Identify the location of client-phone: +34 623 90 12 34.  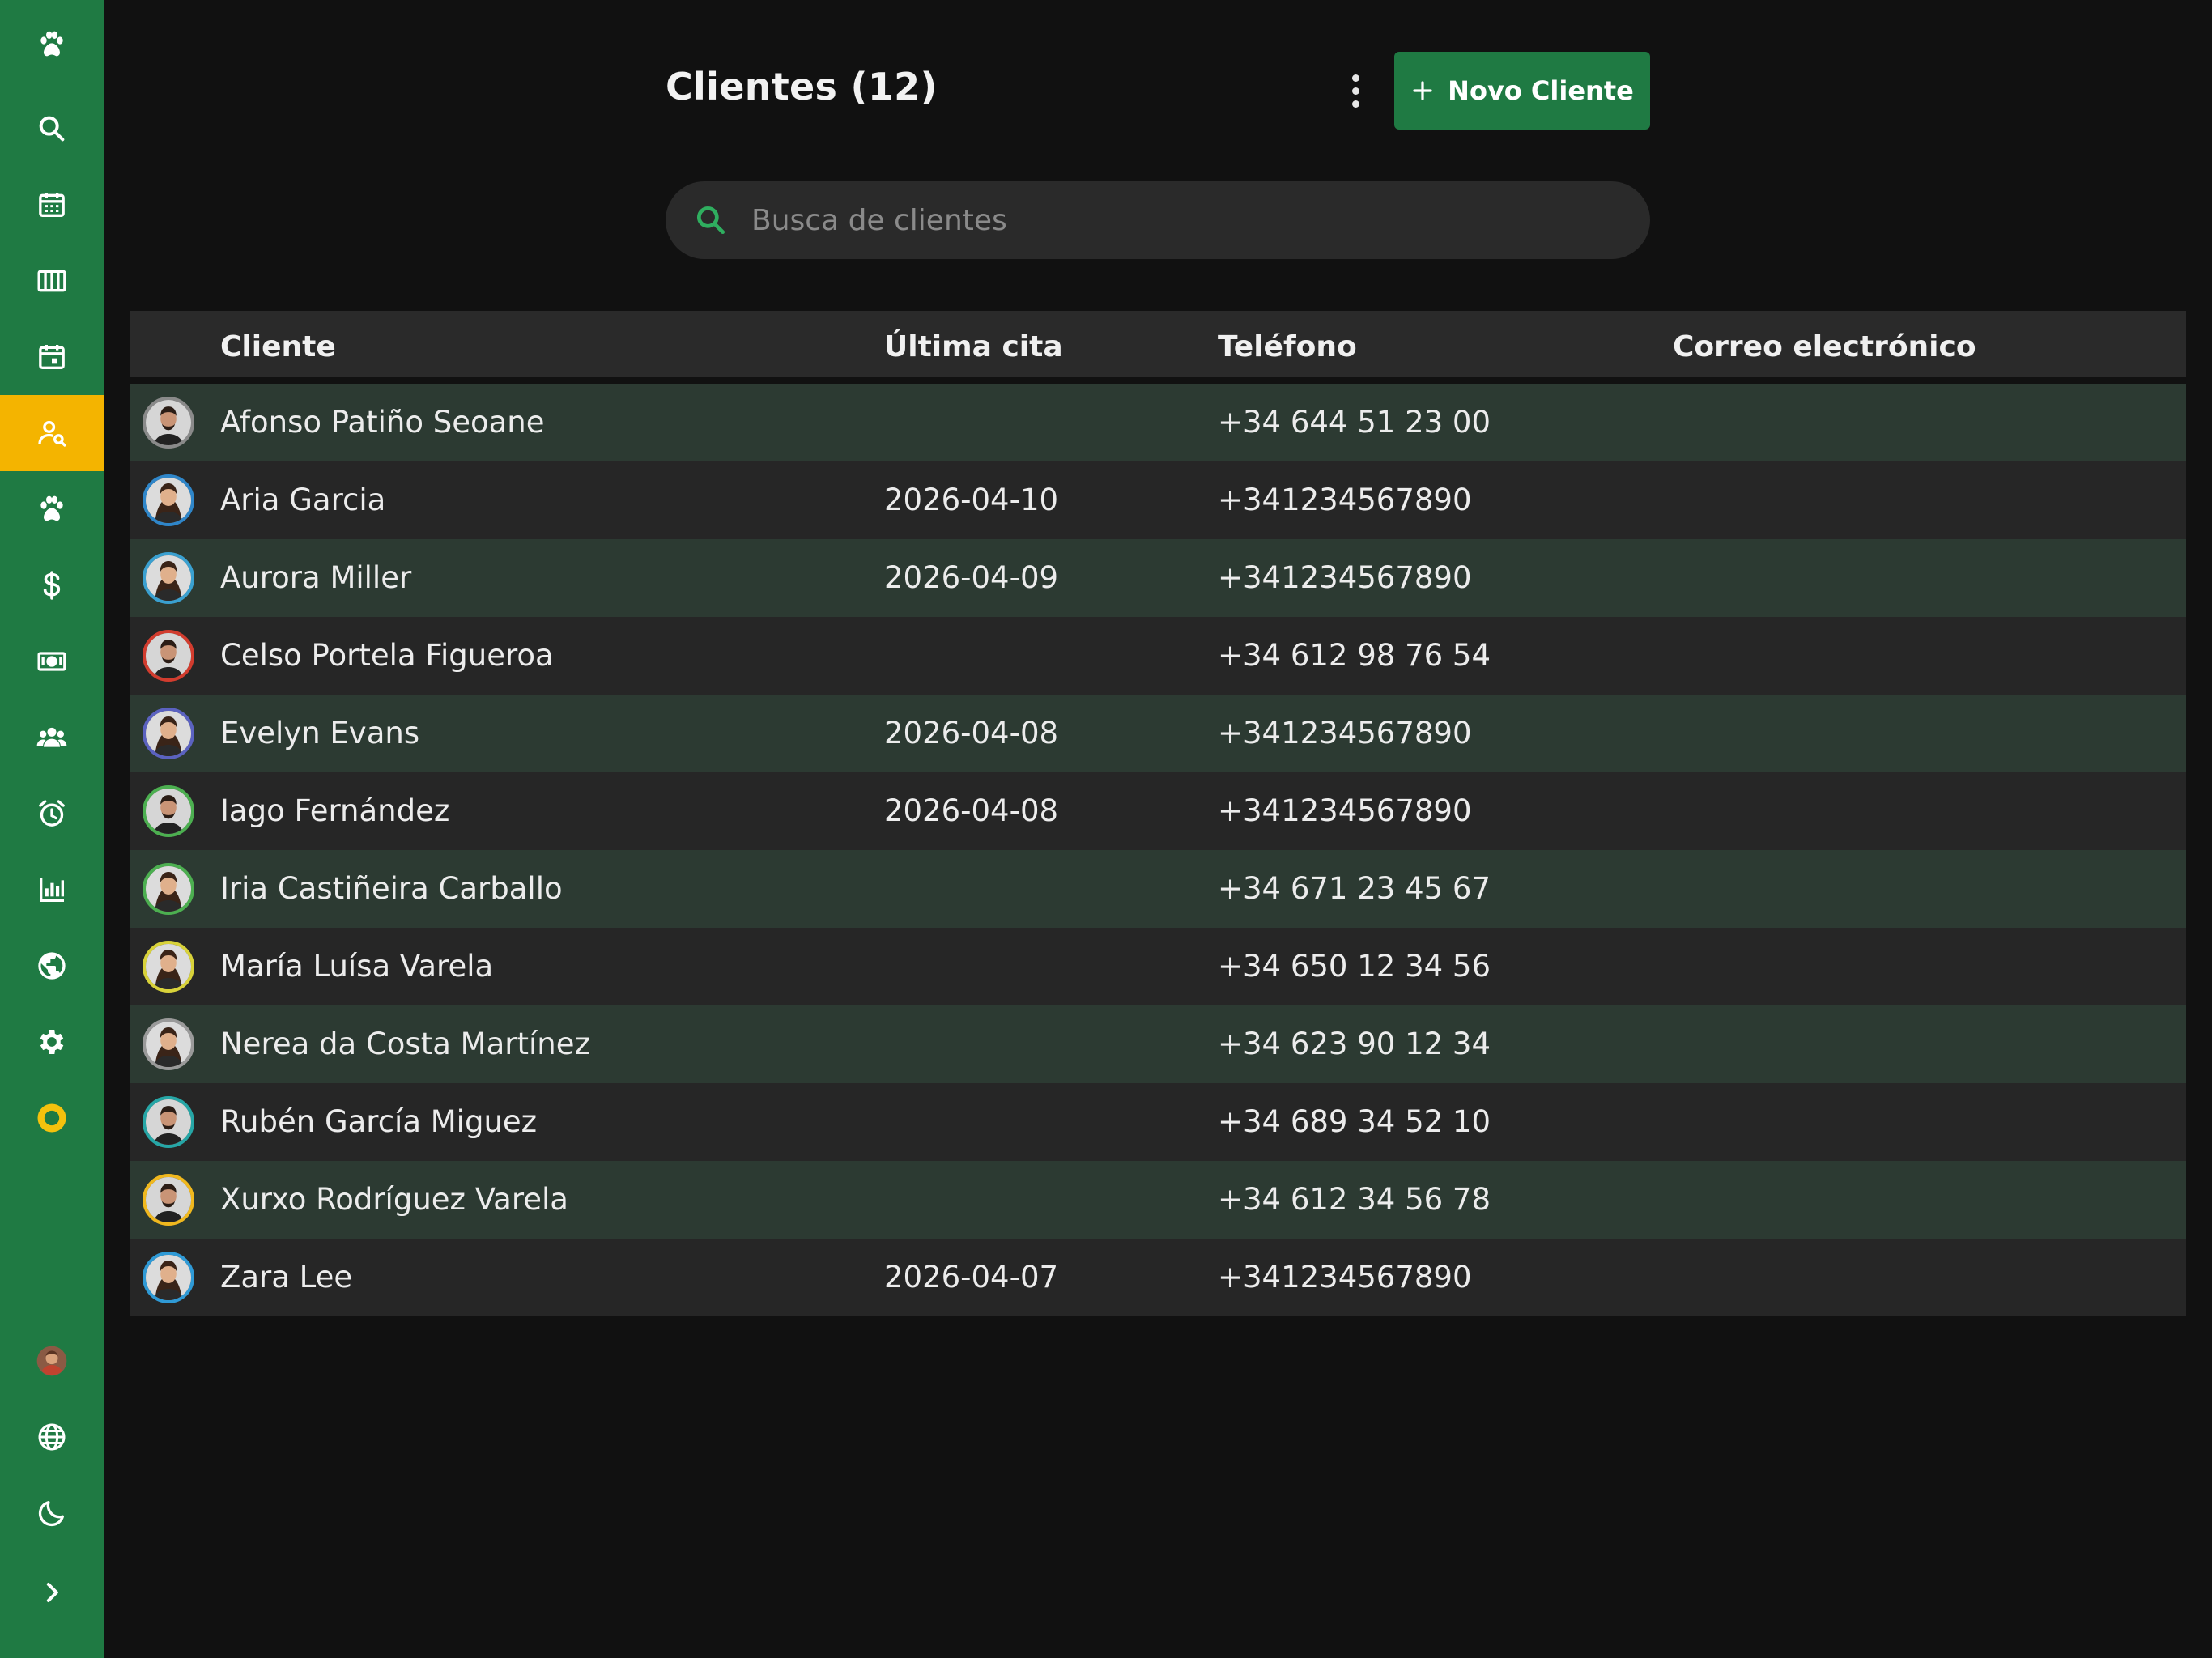
(1355, 1044).